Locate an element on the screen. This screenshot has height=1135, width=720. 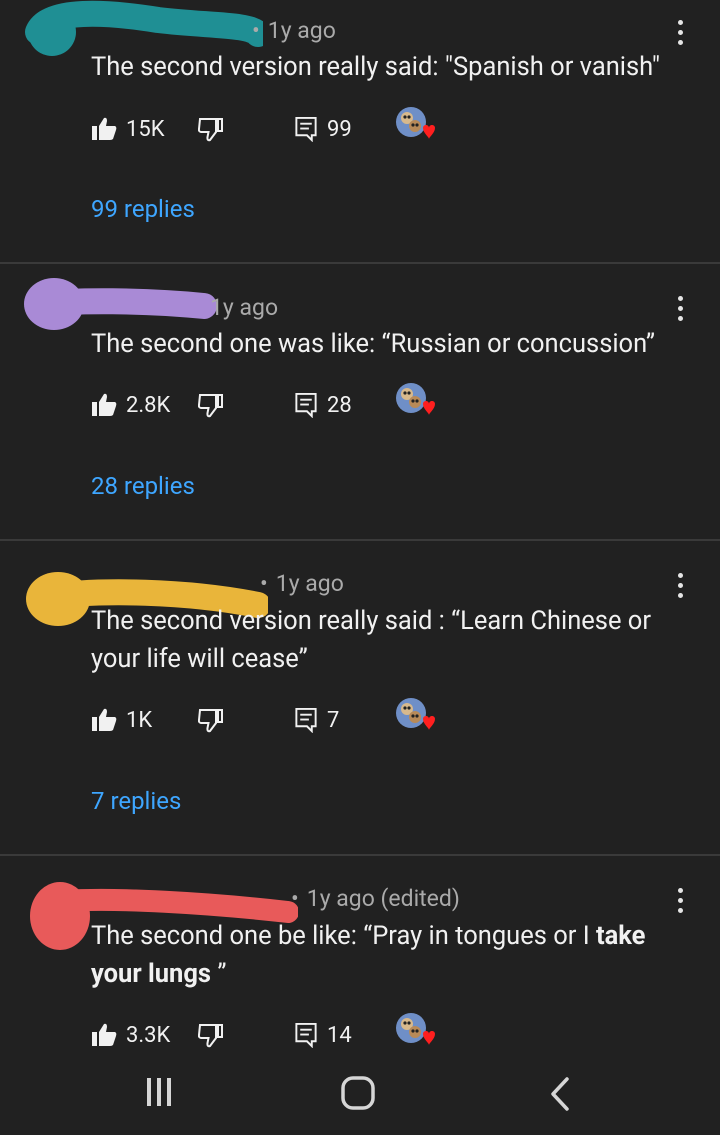
comment-text-bold: take is located at coordinates (621, 936).